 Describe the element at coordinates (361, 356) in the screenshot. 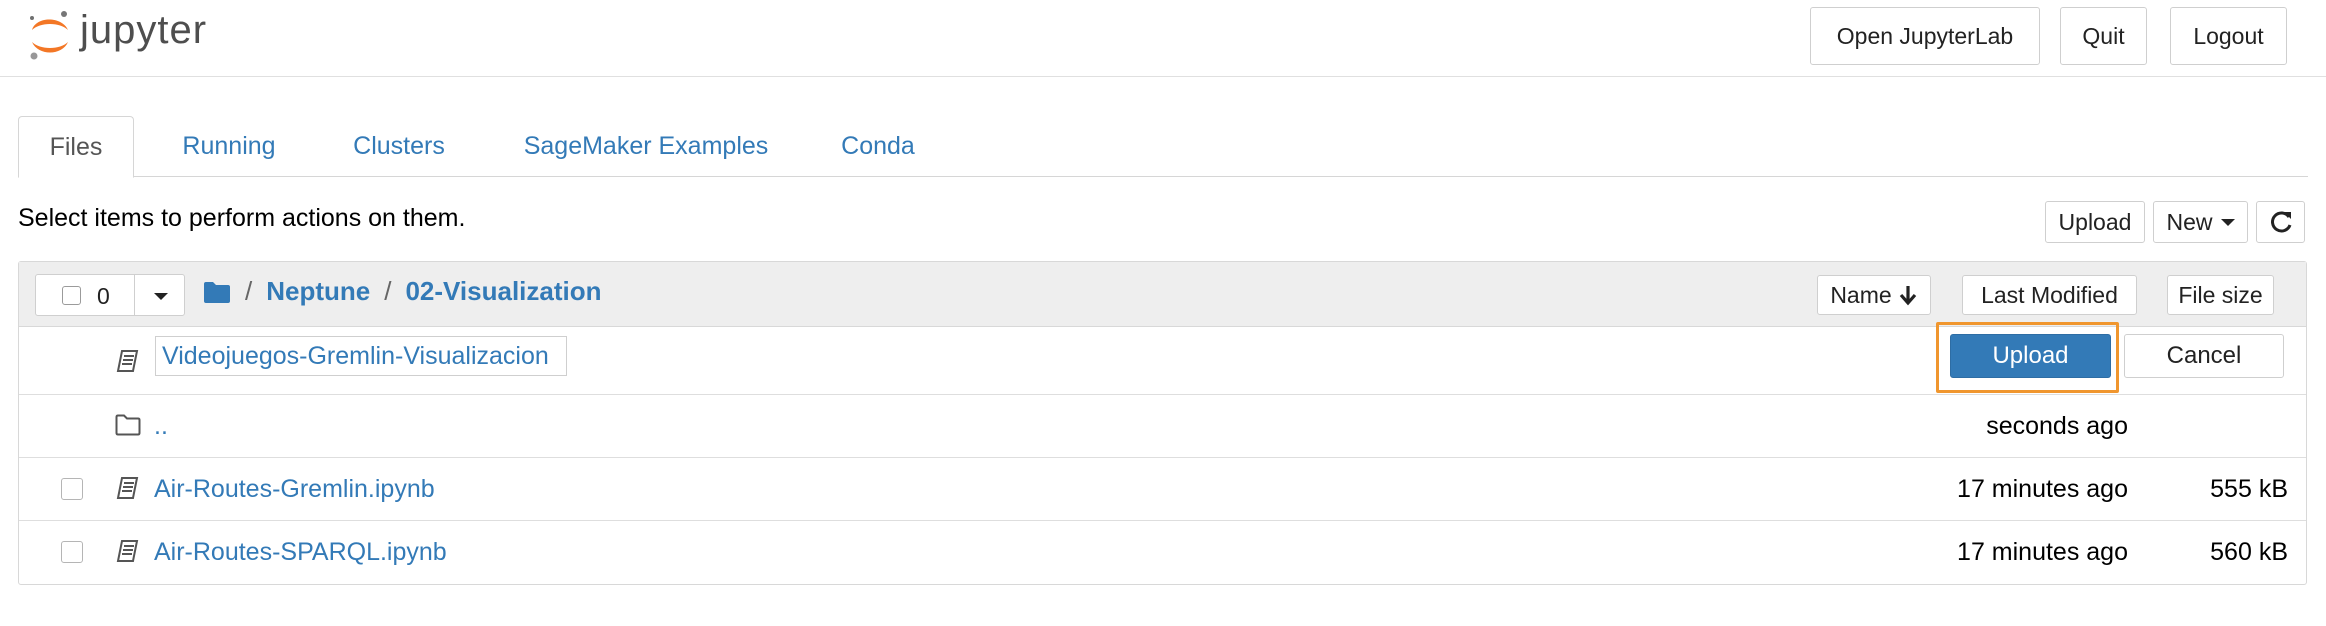

I see `upload-filename-input` at that location.